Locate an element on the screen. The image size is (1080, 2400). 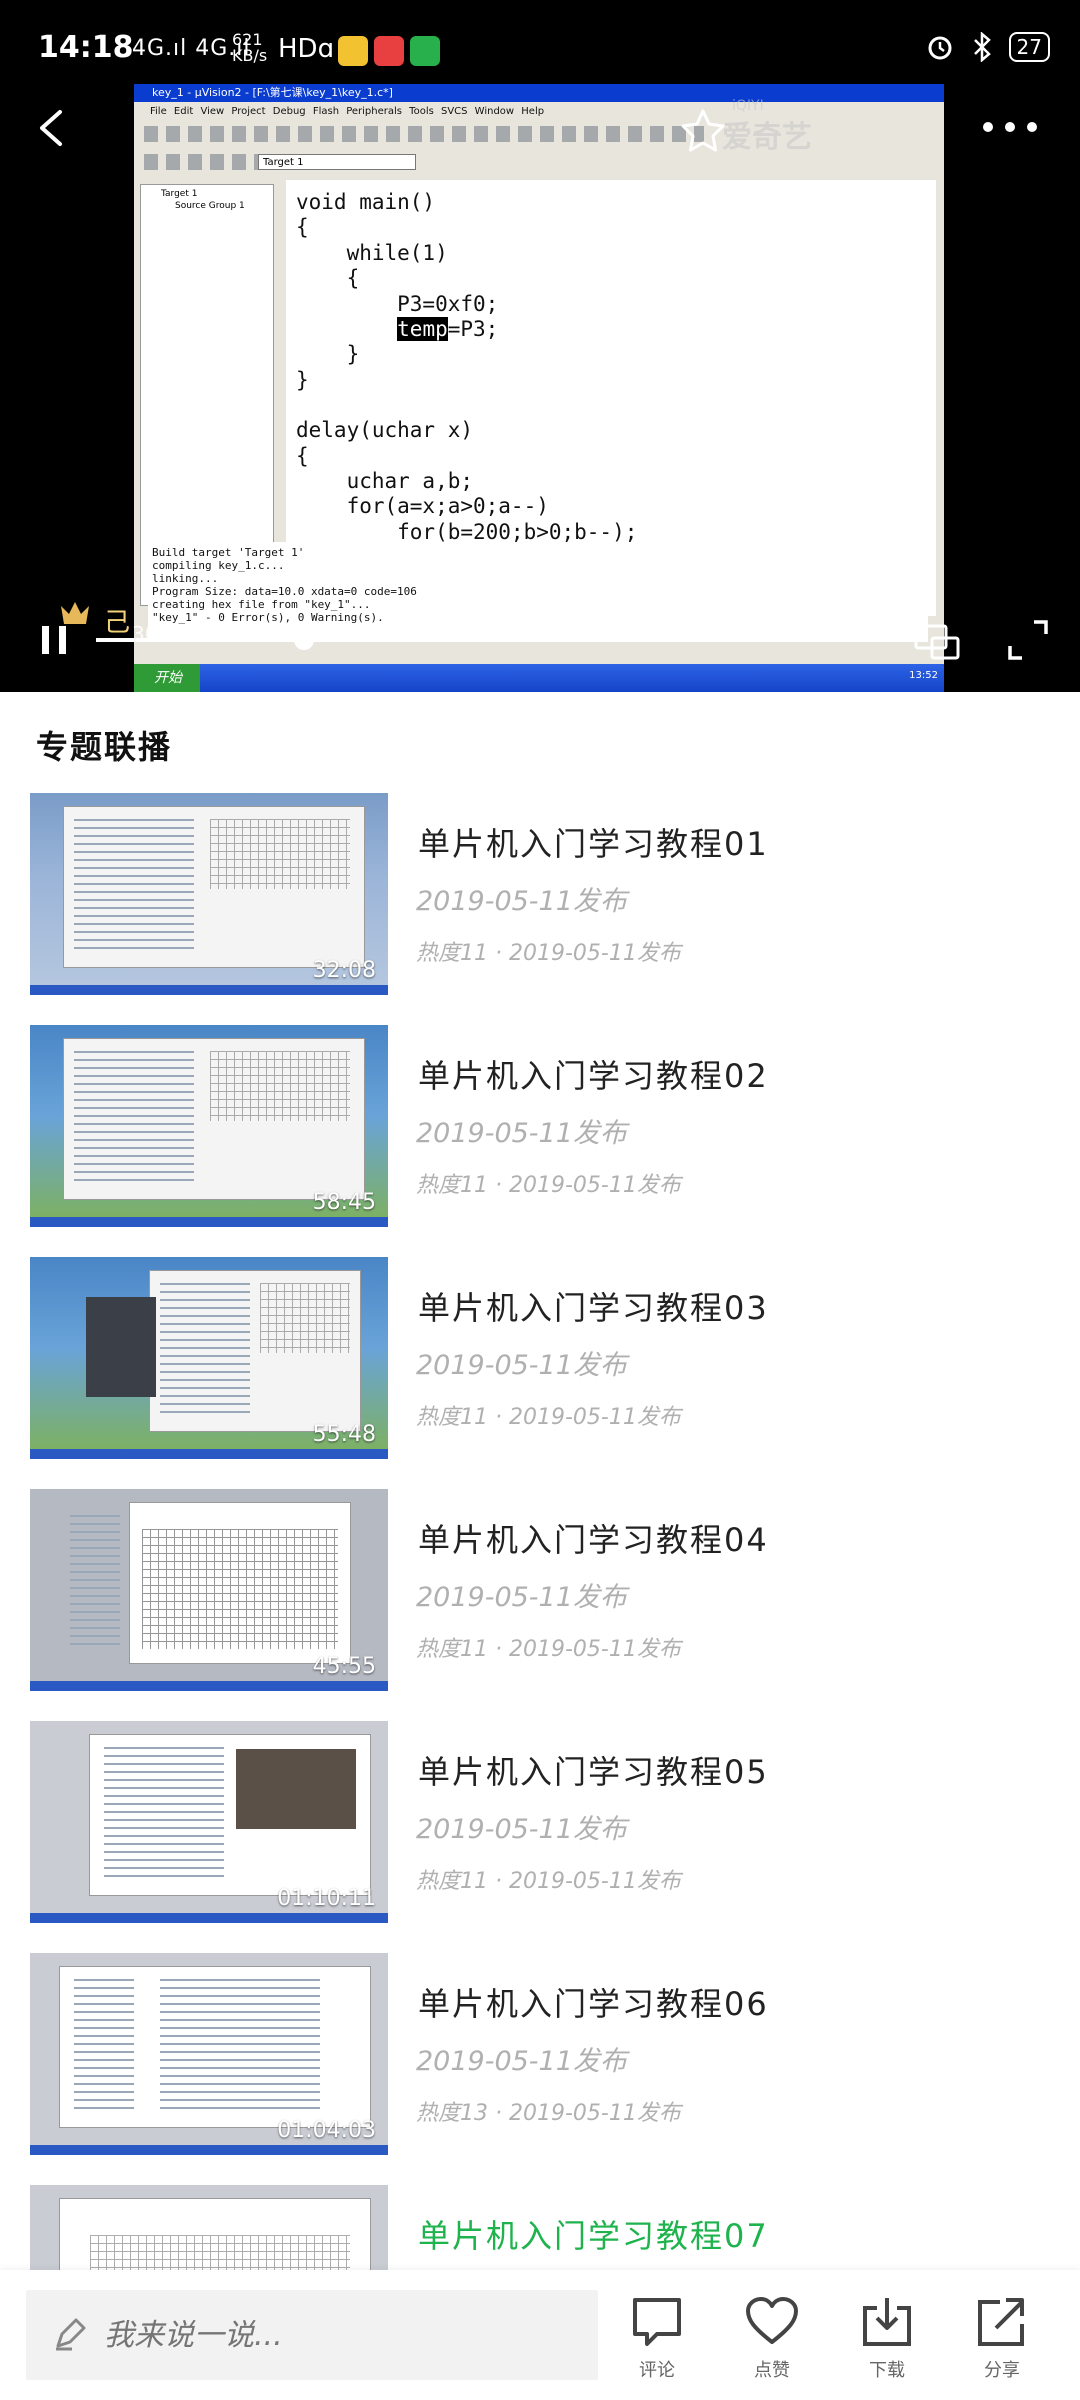
progress-fill is located at coordinates (200, 640).